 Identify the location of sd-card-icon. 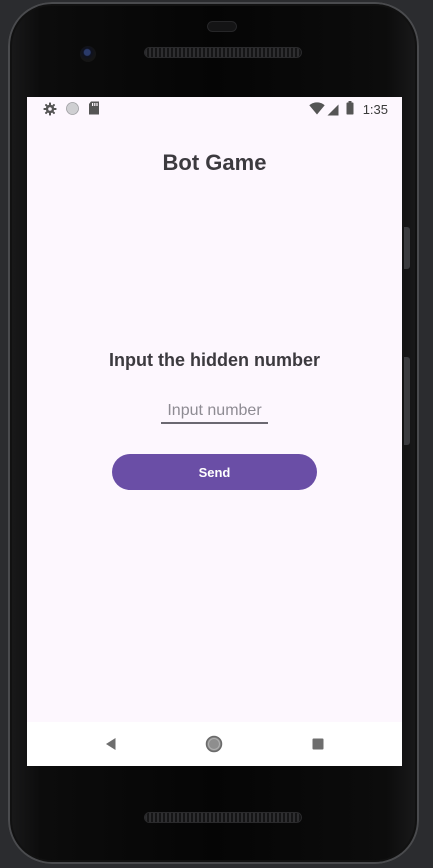
(94, 110).